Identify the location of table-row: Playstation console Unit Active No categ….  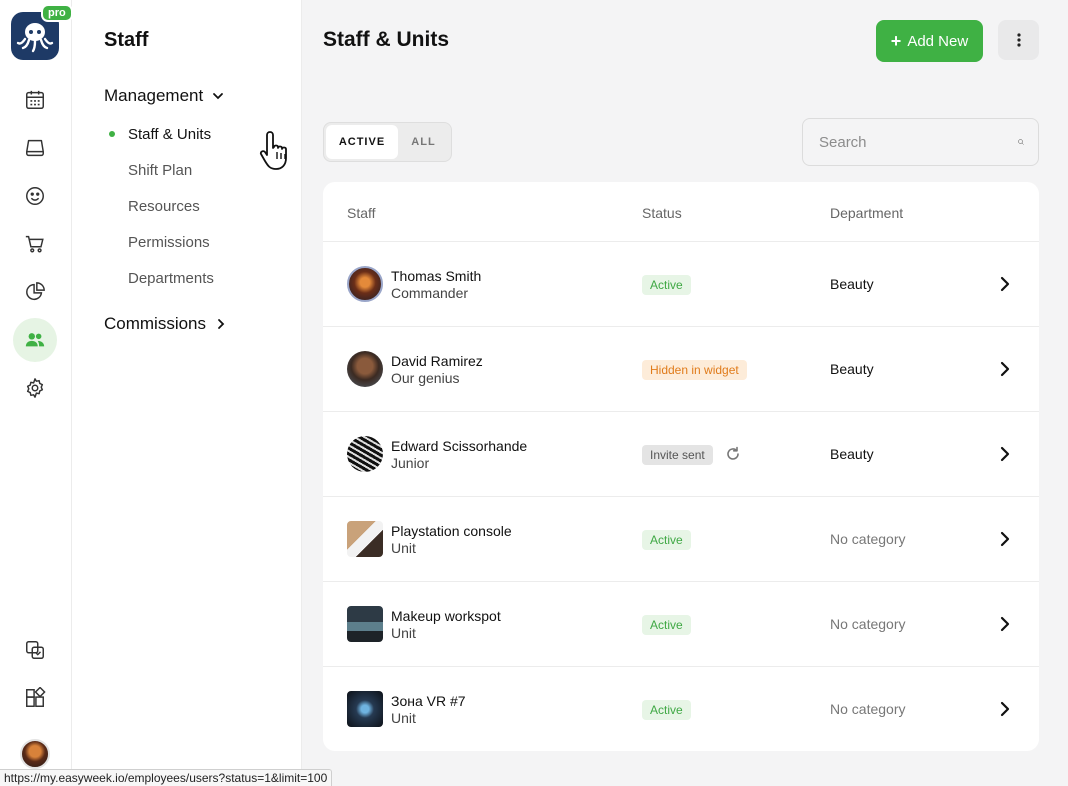
(681, 538).